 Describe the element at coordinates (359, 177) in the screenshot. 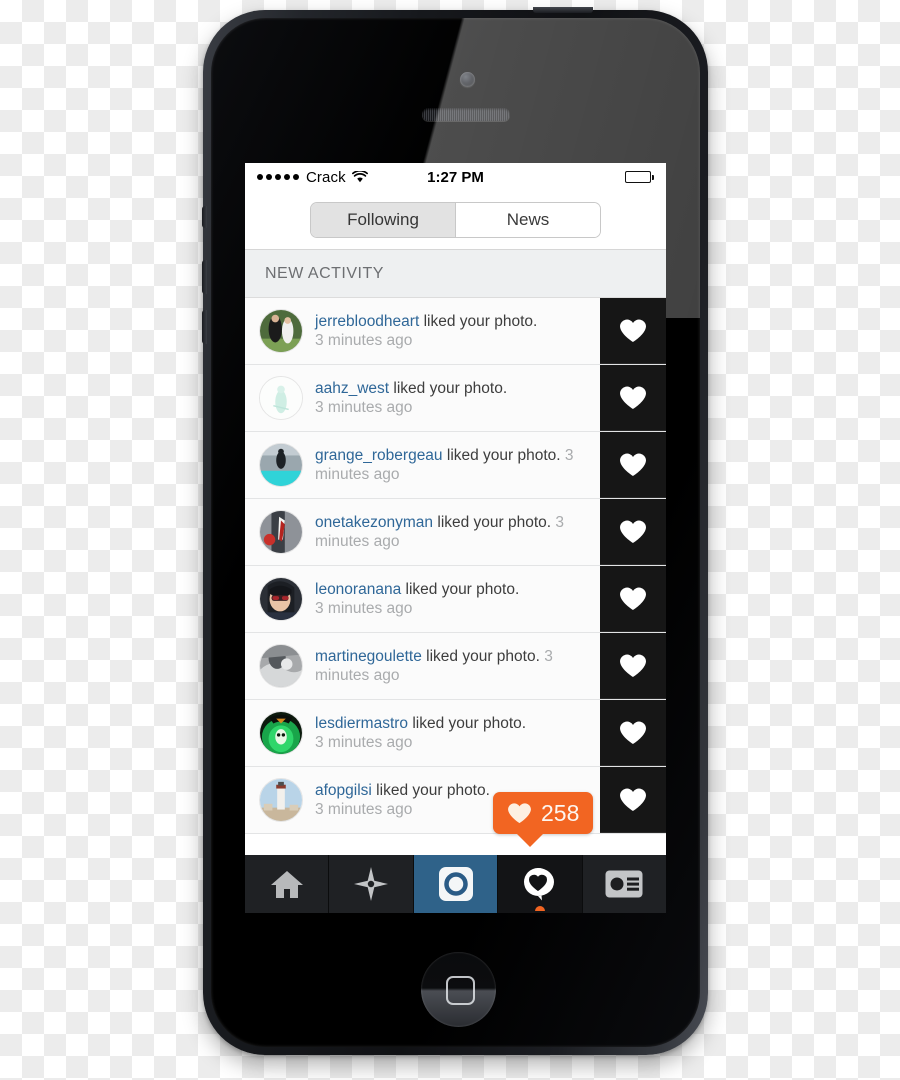

I see `wifi-icon` at that location.